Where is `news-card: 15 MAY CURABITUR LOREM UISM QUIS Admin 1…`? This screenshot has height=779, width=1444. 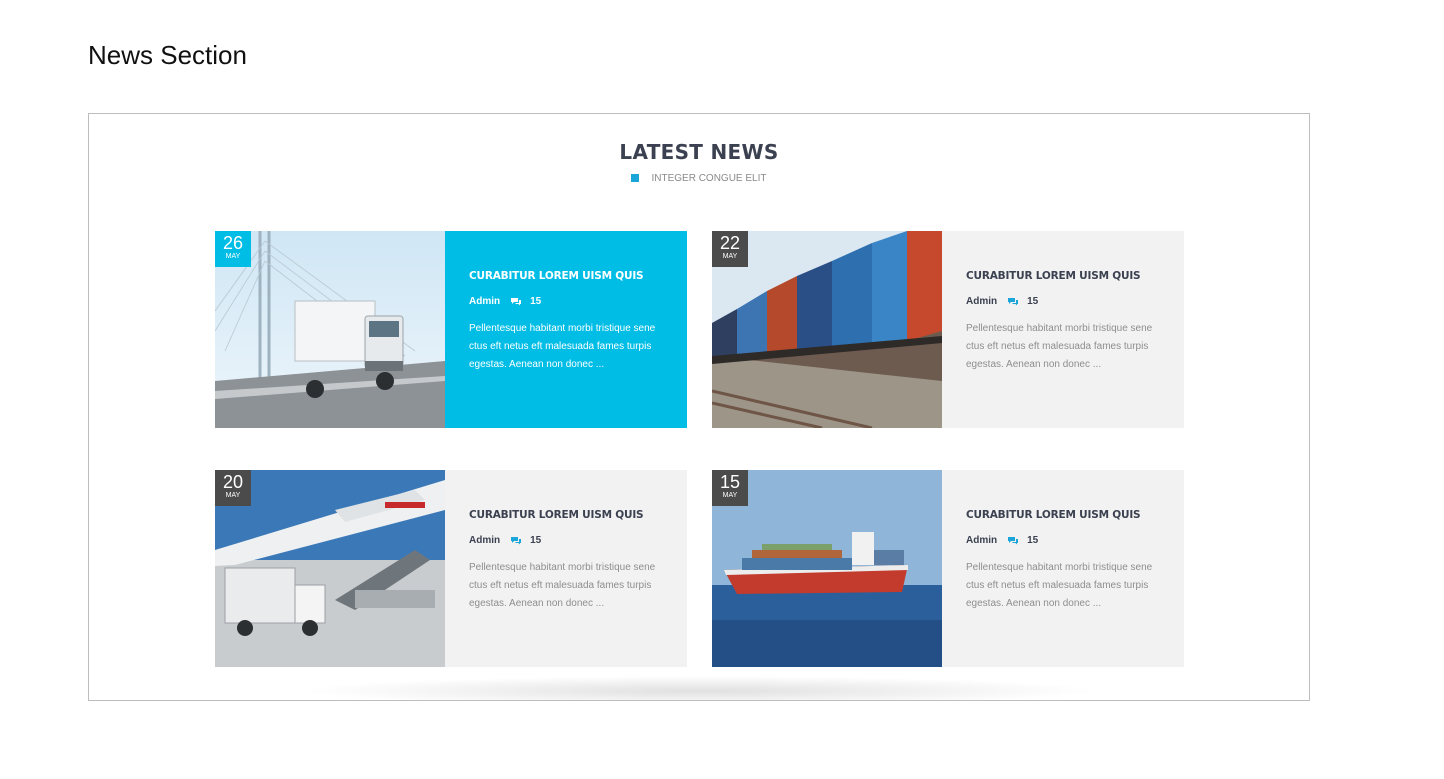 news-card: 15 MAY CURABITUR LOREM UISM QUIS Admin 1… is located at coordinates (948, 568).